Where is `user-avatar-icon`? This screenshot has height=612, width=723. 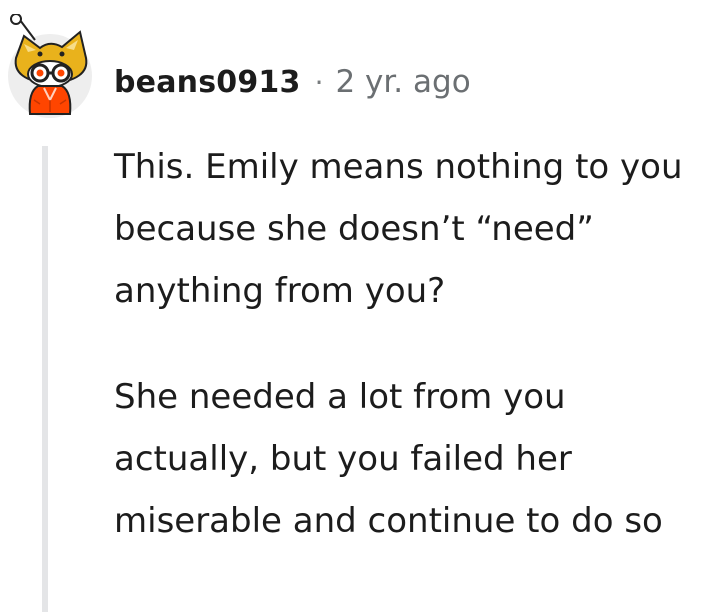 user-avatar-icon is located at coordinates (50, 67).